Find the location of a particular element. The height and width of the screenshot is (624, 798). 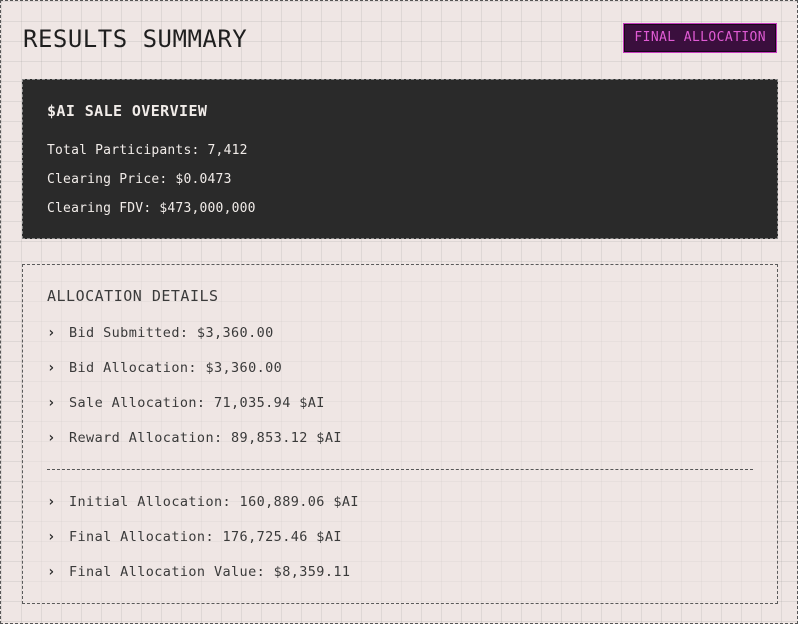

details-title: ALLOCATION DETAILS is located at coordinates (133, 296).